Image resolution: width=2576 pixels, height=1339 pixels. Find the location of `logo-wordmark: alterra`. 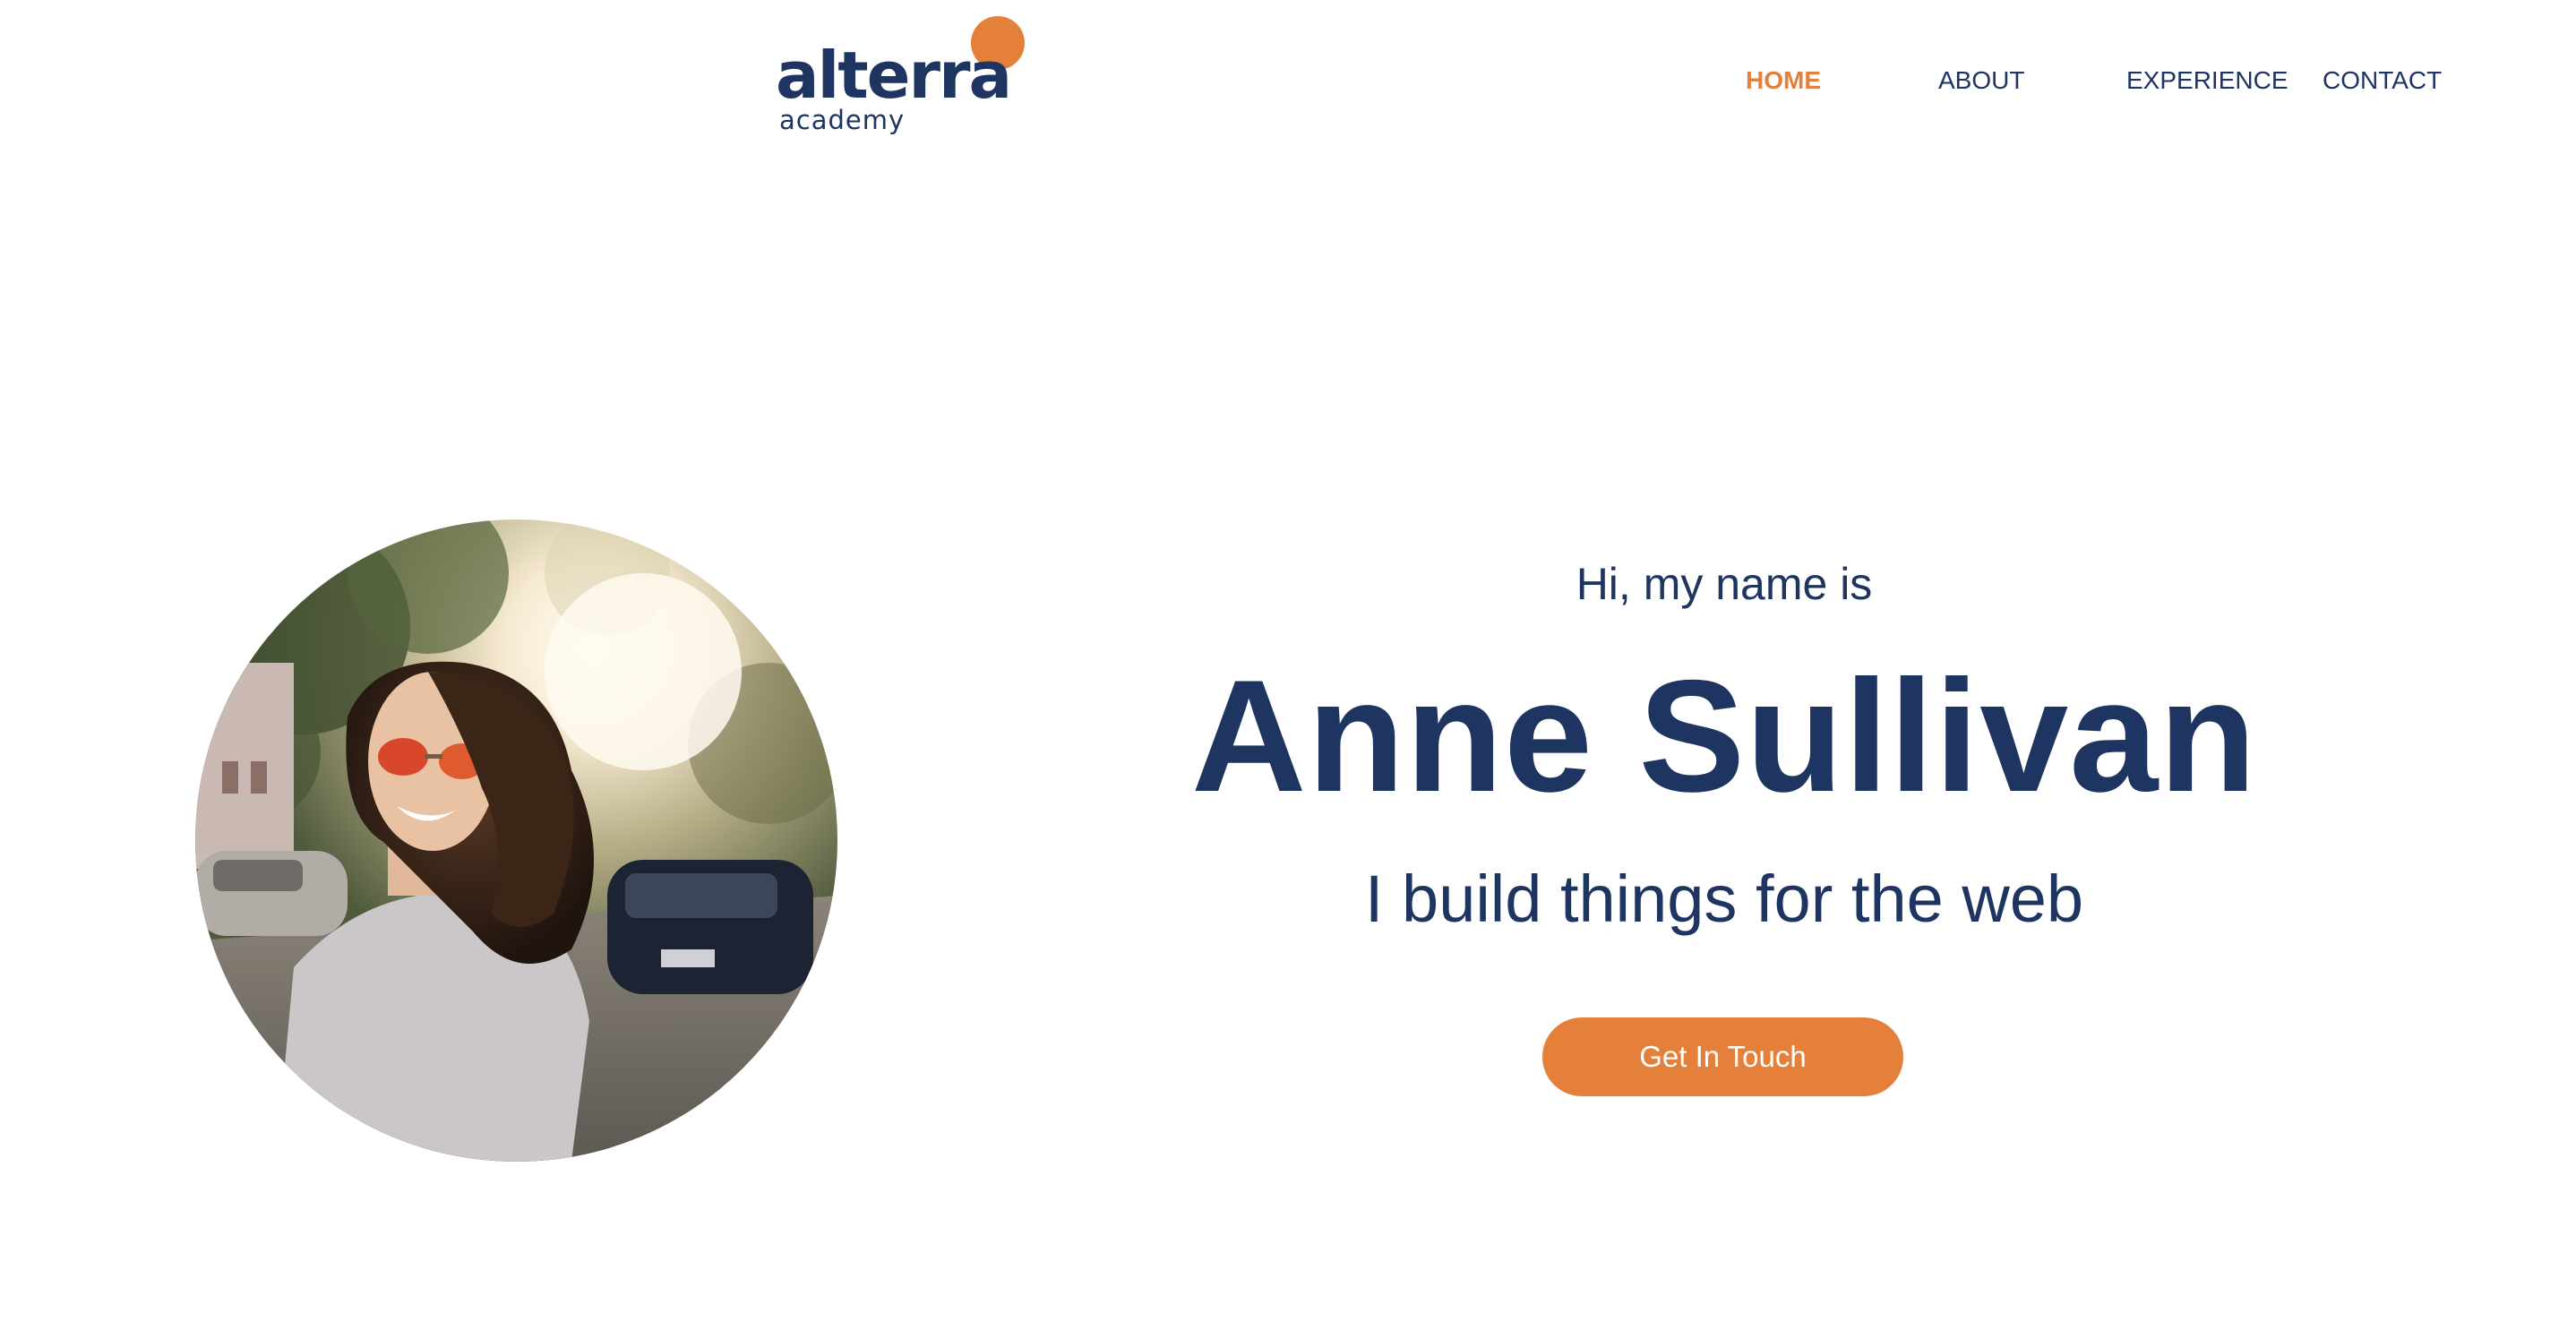

logo-wordmark: alterra is located at coordinates (894, 75).